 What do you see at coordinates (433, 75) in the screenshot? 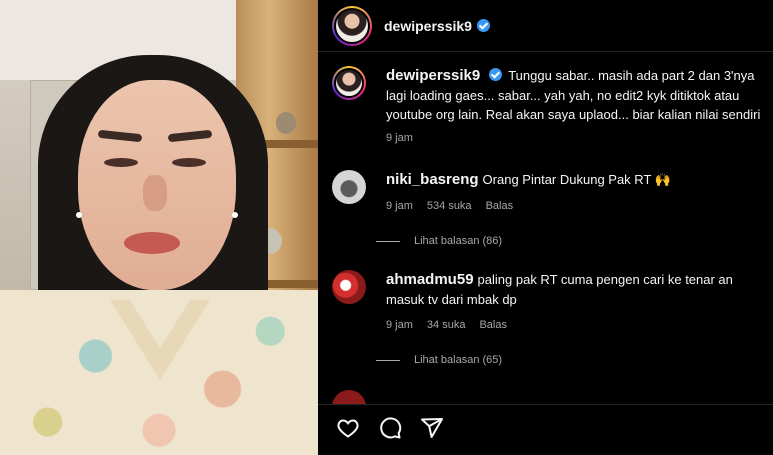
I see `caption-username: dewiperssik9` at bounding box center [433, 75].